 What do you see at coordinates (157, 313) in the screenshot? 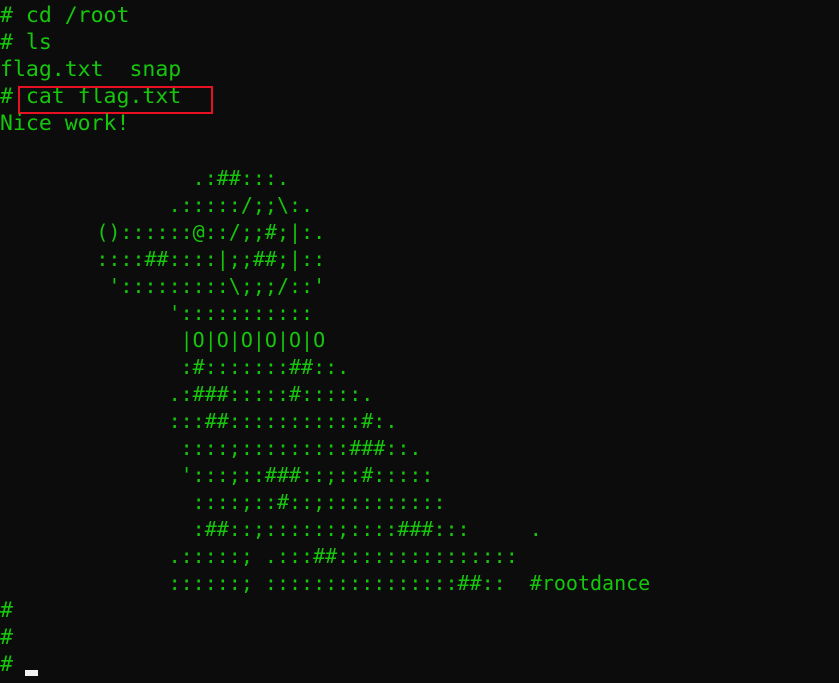
I see `ascii-art-line: ':::::::::::` at bounding box center [157, 313].